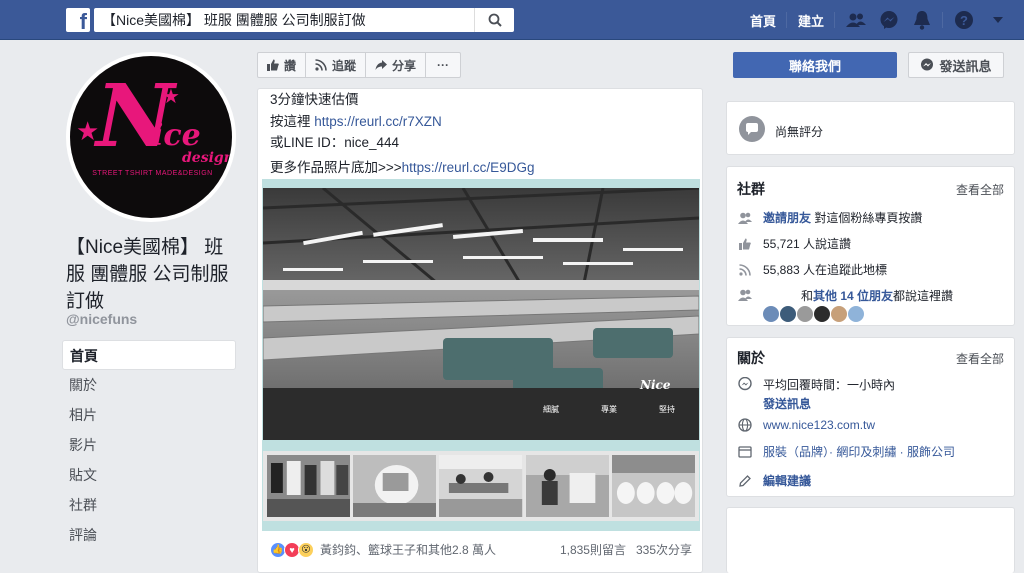 Image resolution: width=1024 pixels, height=573 pixels. Describe the element at coordinates (787, 218) in the screenshot. I see `invite-friends-link: 邀請朋友` at that location.